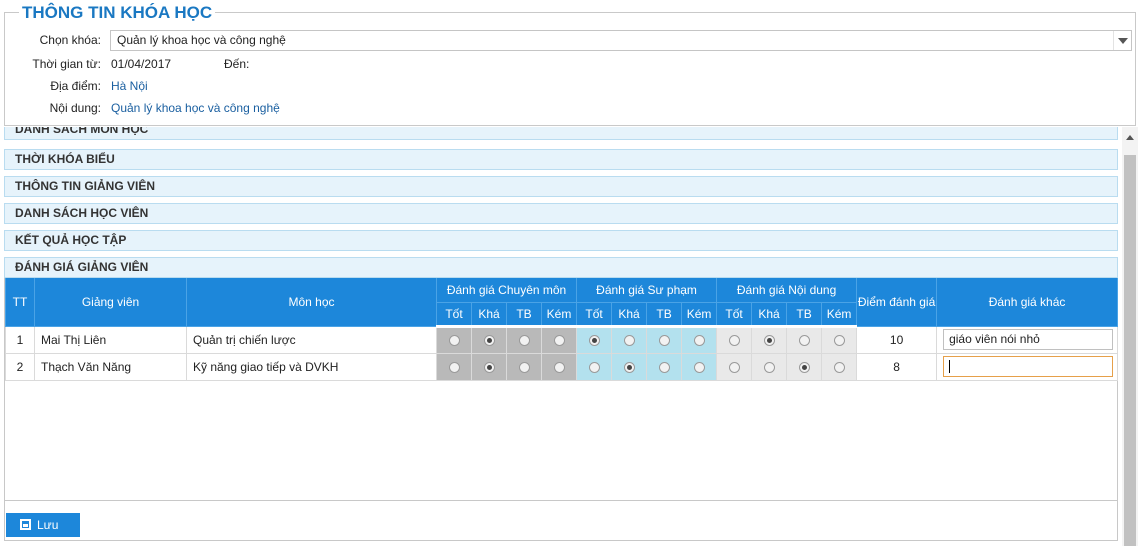 This screenshot has width=1138, height=546. I want to click on vertical-scrollbar, so click(1130, 336).